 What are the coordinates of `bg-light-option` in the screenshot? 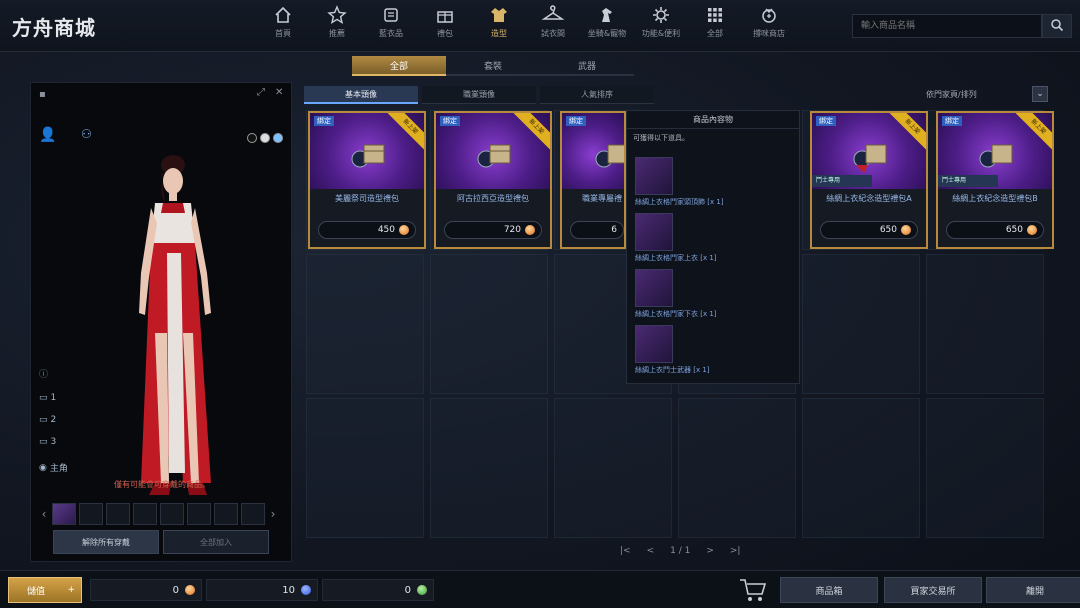 It's located at (265, 138).